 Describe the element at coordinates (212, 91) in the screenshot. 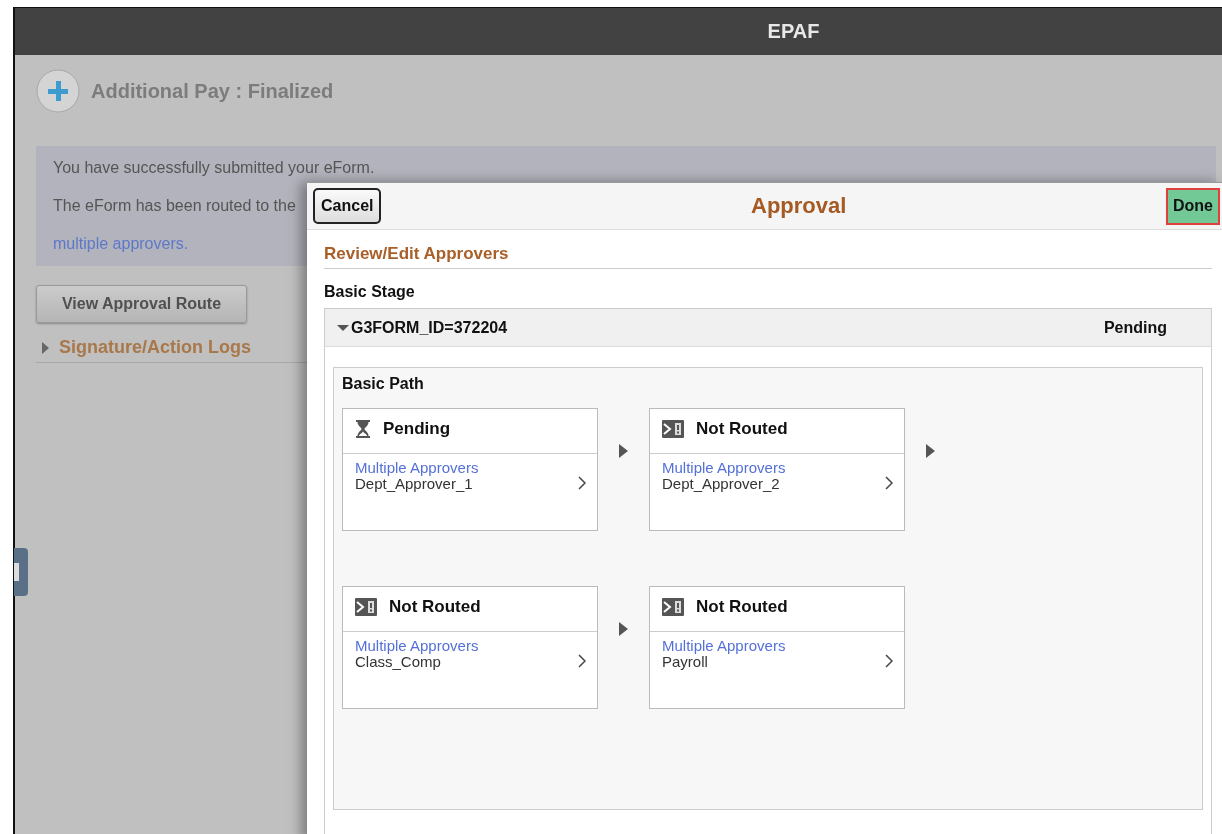

I see `page-title: Additional Pay : Finalized` at that location.